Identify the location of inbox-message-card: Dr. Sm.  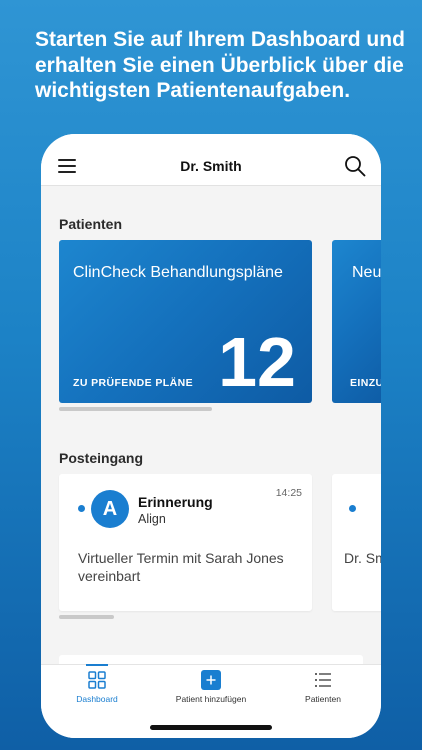
(356, 542).